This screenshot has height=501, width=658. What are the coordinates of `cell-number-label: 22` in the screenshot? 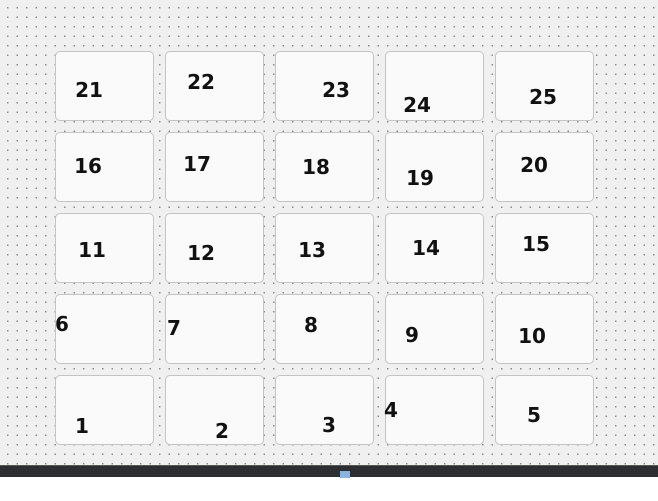 It's located at (201, 82).